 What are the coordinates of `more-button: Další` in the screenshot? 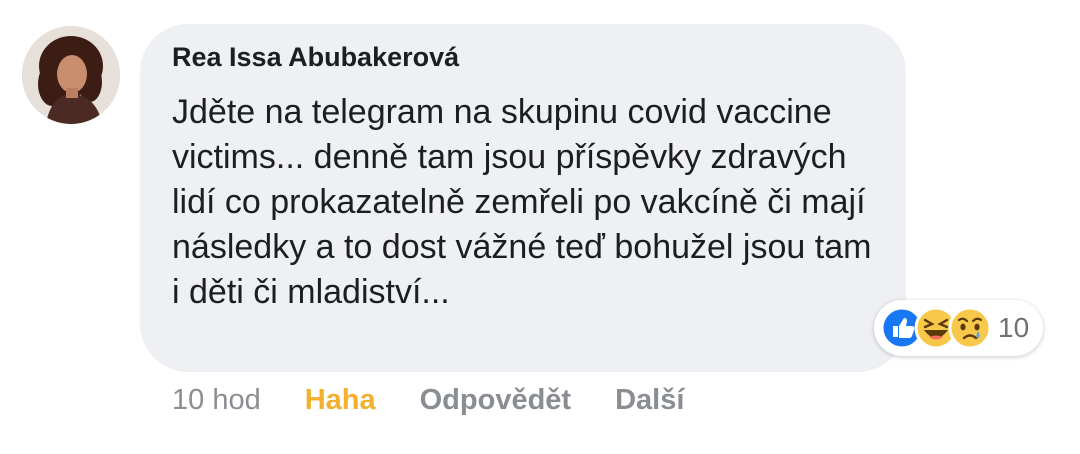 It's located at (649, 400).